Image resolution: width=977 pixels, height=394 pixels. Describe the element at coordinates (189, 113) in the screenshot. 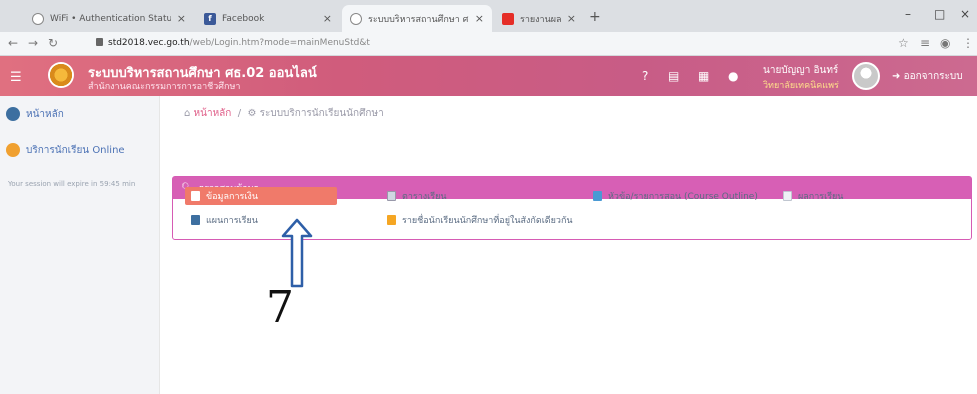

I see `home-icon: ⌂` at that location.